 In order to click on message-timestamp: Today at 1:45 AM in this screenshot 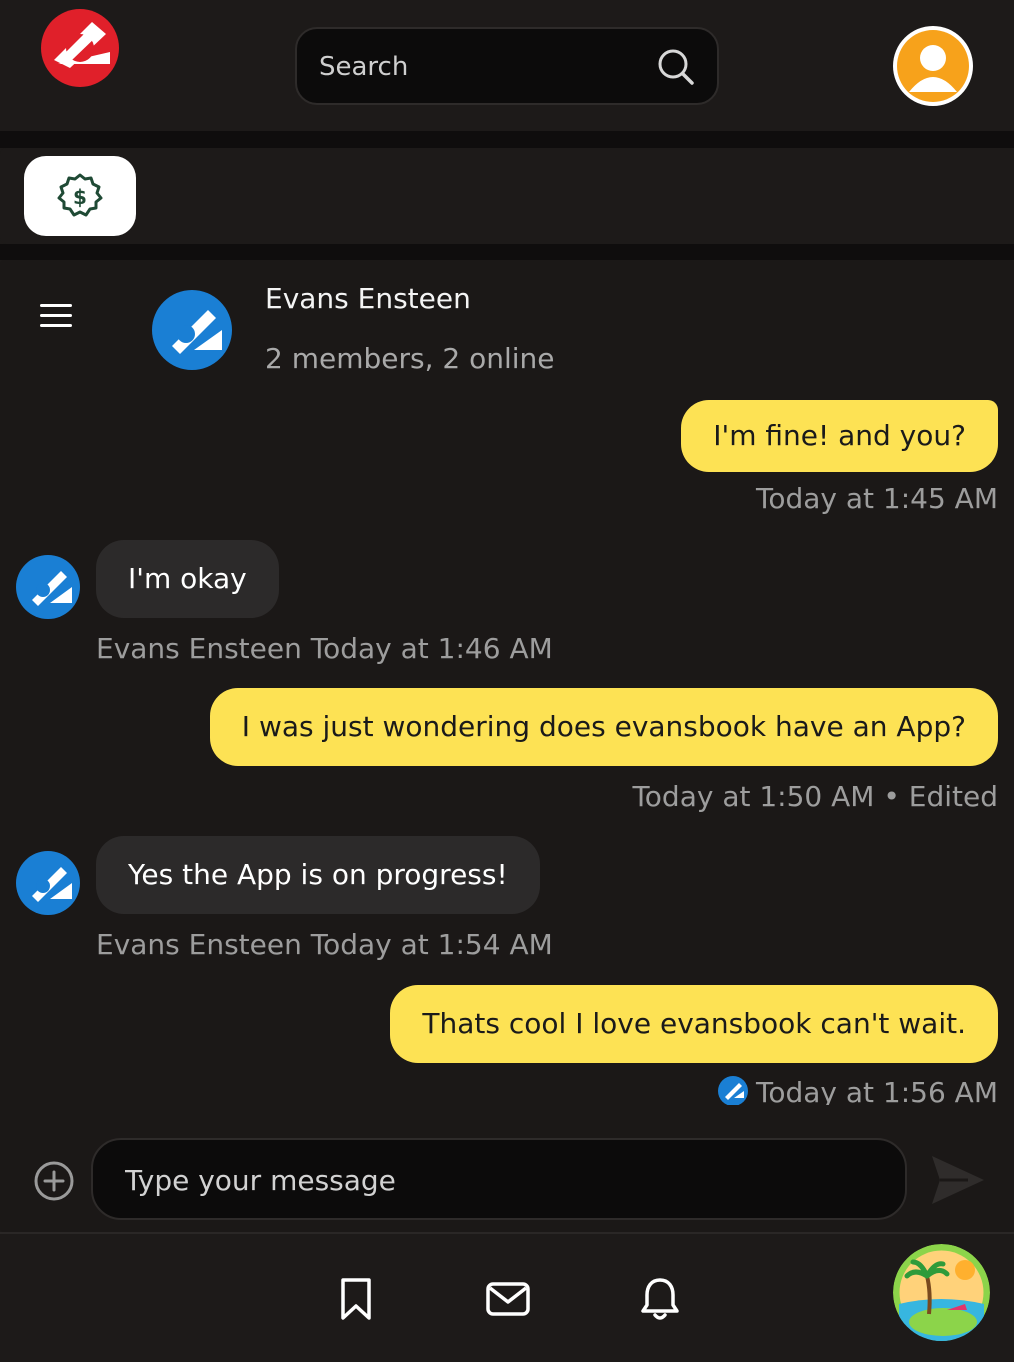, I will do `click(876, 498)`.